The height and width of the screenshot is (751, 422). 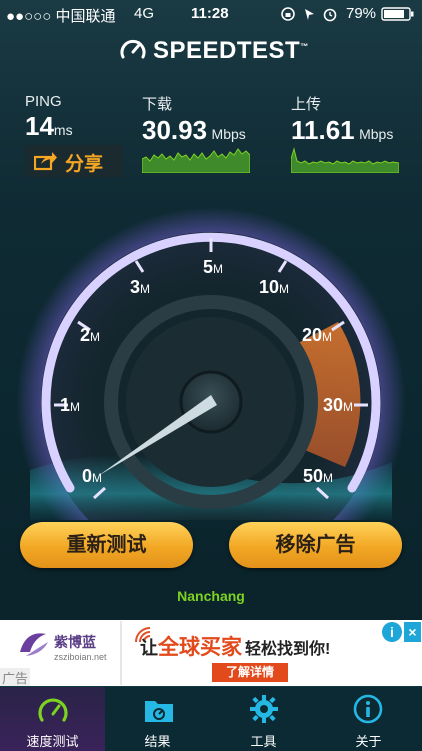 What do you see at coordinates (264, 709) in the screenshot?
I see `gear-icon` at bounding box center [264, 709].